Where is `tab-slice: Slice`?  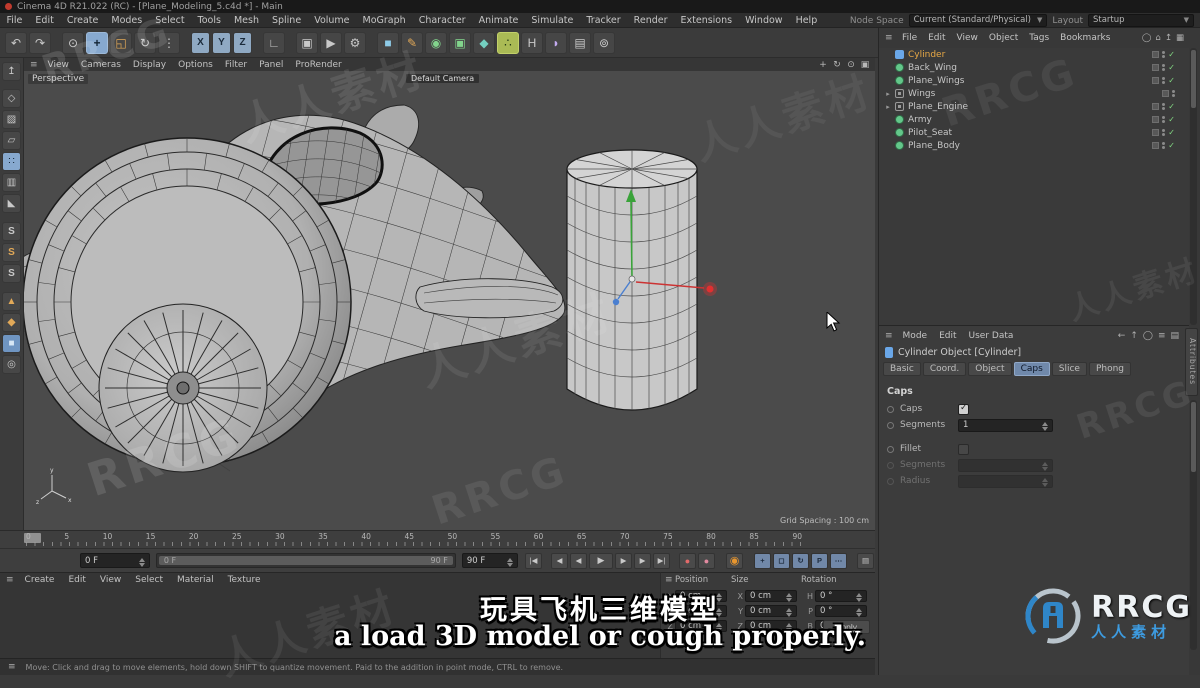 tab-slice: Slice is located at coordinates (1069, 369).